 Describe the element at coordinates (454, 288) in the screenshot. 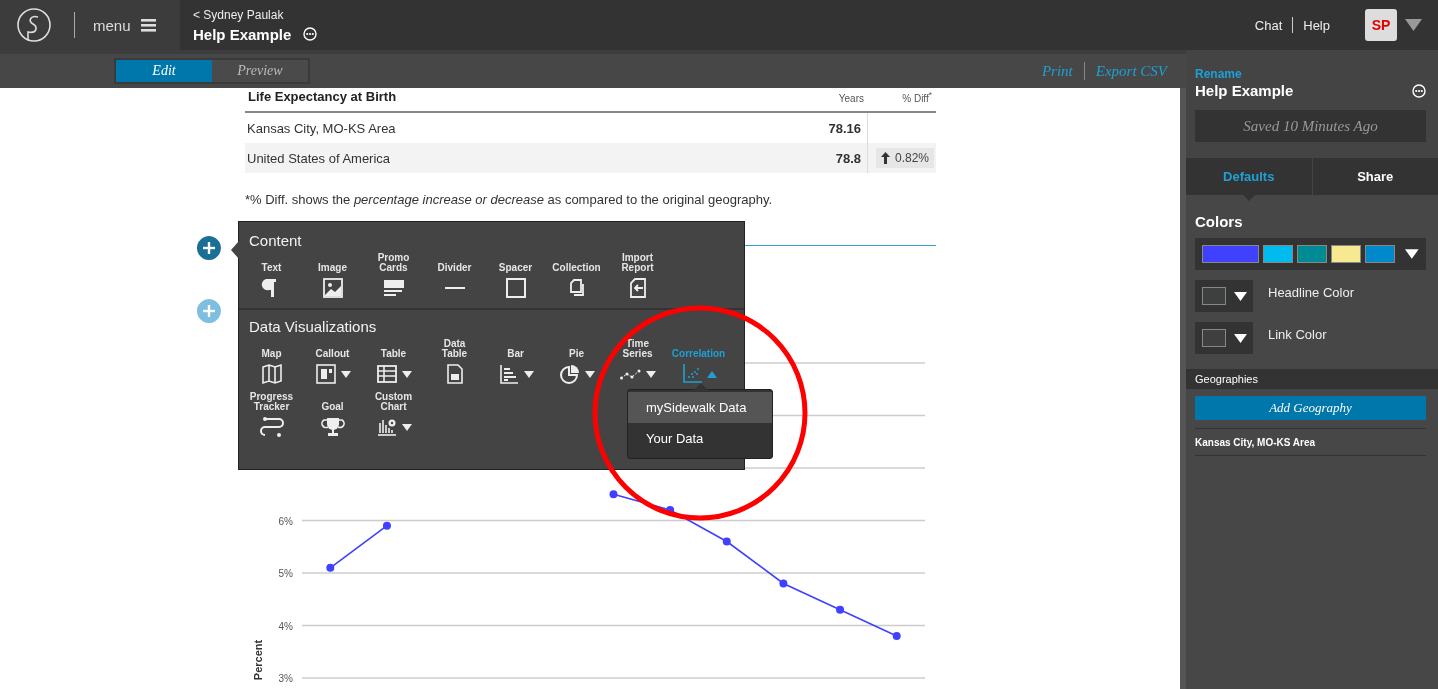

I see `divider-icon` at that location.